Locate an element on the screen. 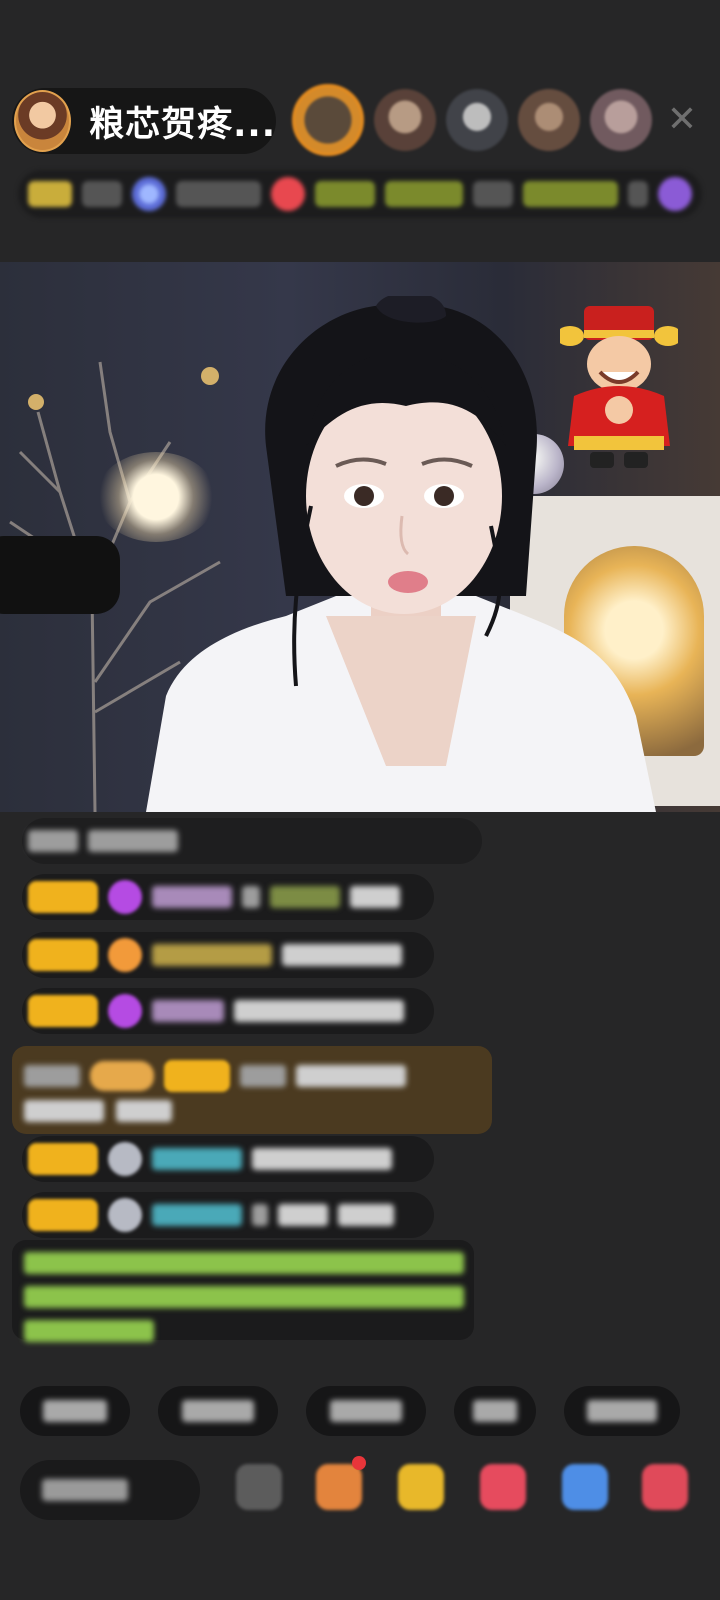  top-viewers is located at coordinates (472, 120).